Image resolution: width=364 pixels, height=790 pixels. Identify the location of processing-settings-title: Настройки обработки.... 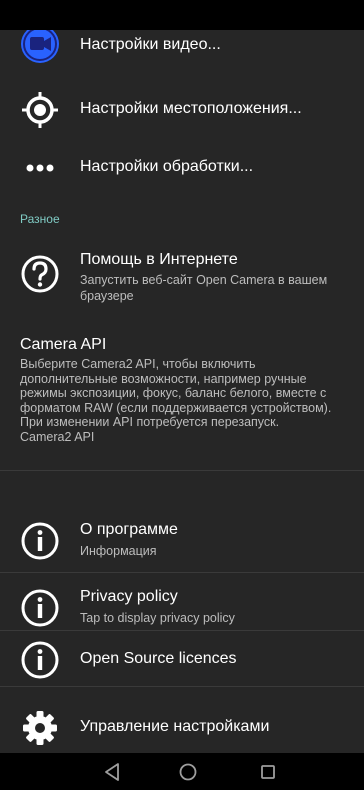
(167, 166).